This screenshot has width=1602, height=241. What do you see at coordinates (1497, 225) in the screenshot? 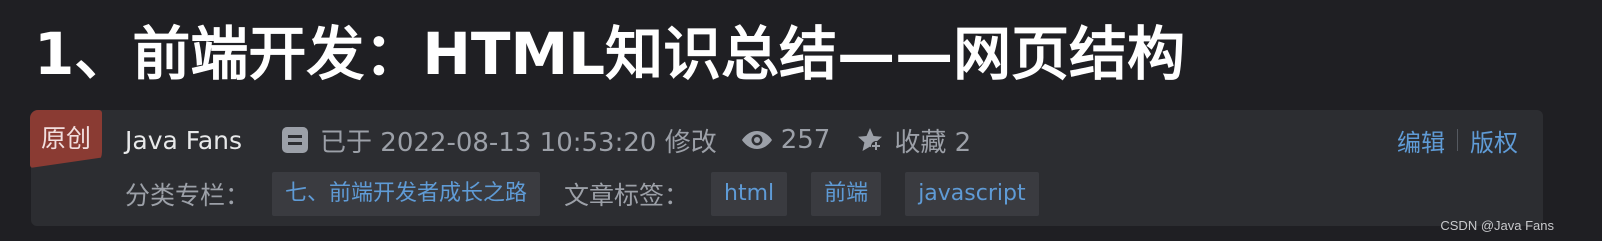
I see `watermark: CSDN @Java Fans` at bounding box center [1497, 225].